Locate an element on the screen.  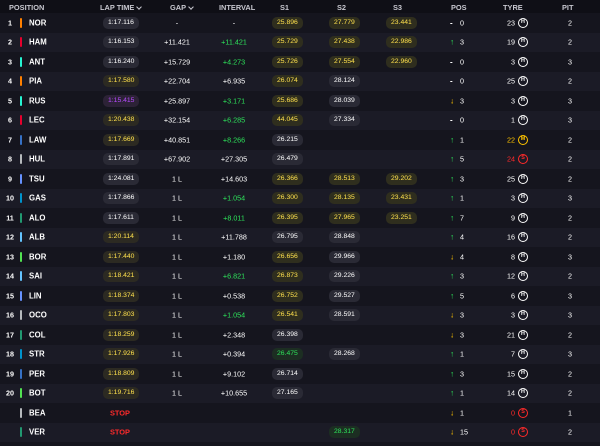
header-gap: GAP is located at coordinates (182, 7).